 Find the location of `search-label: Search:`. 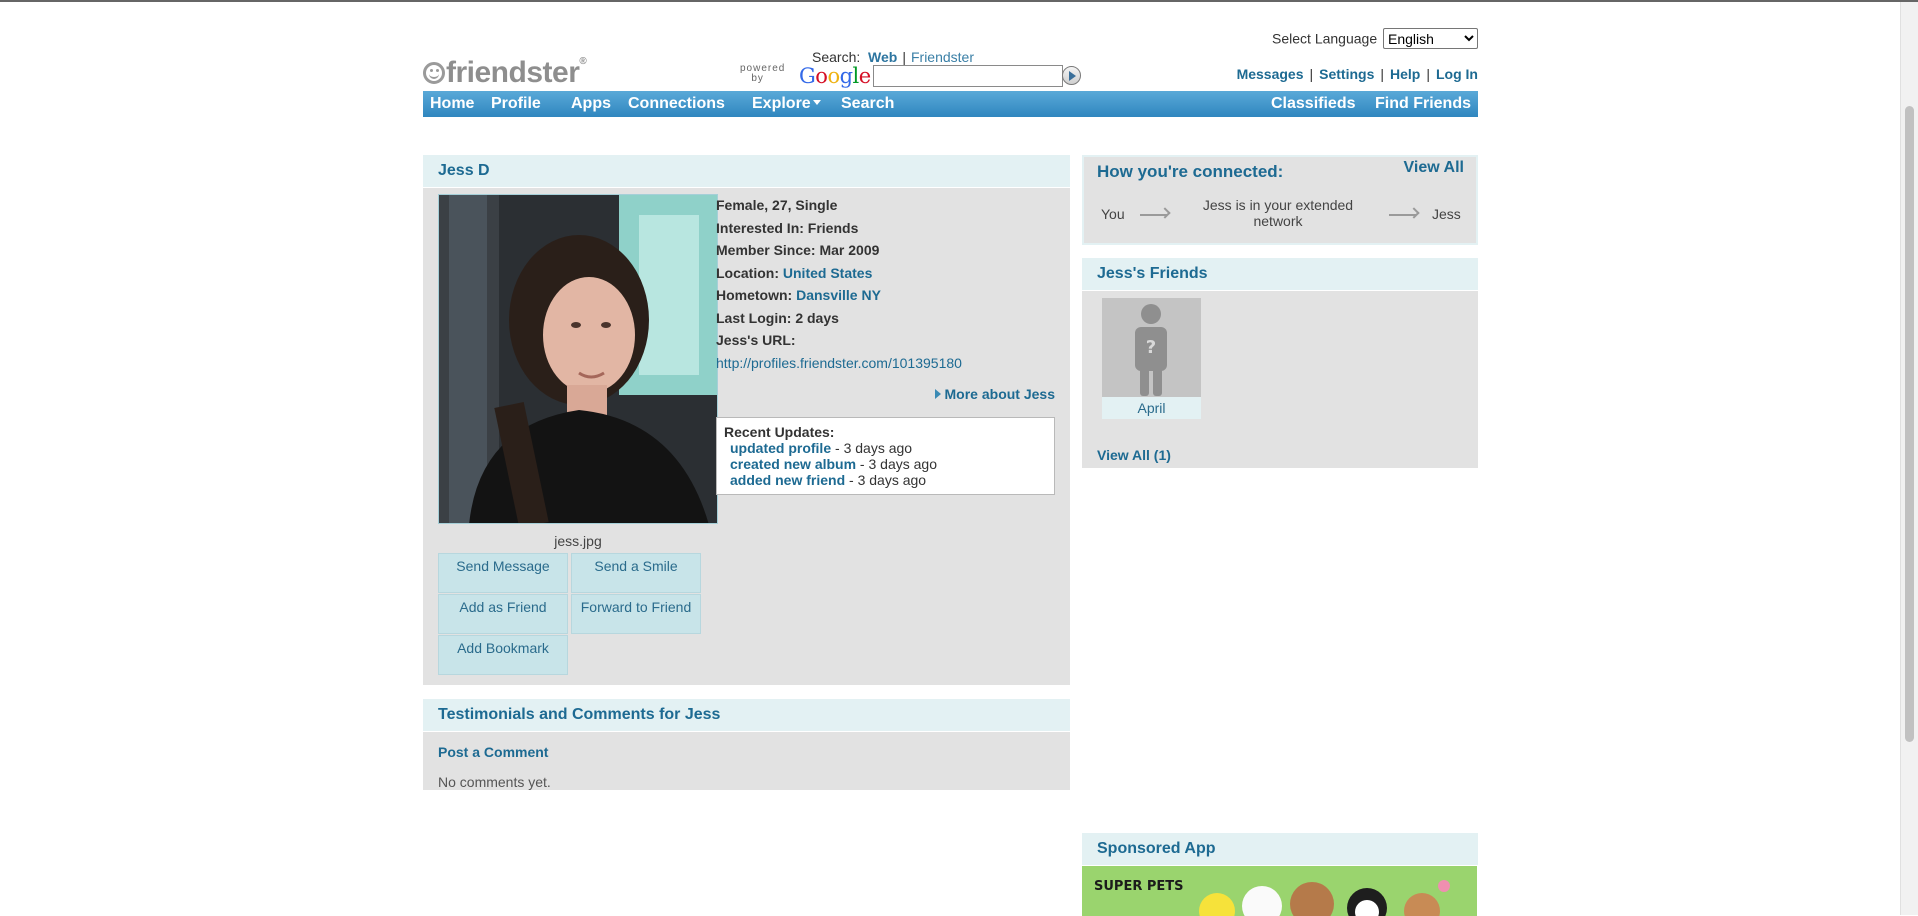

search-label: Search: is located at coordinates (836, 57).